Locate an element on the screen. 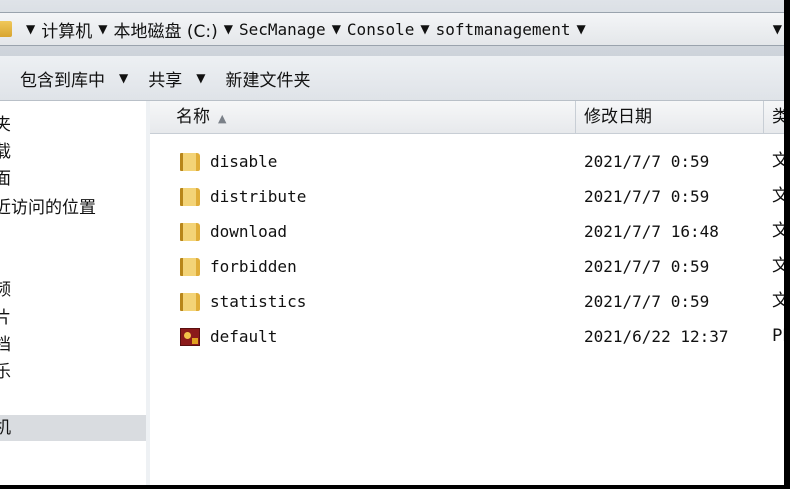  file-name: statistics is located at coordinates (258, 301).